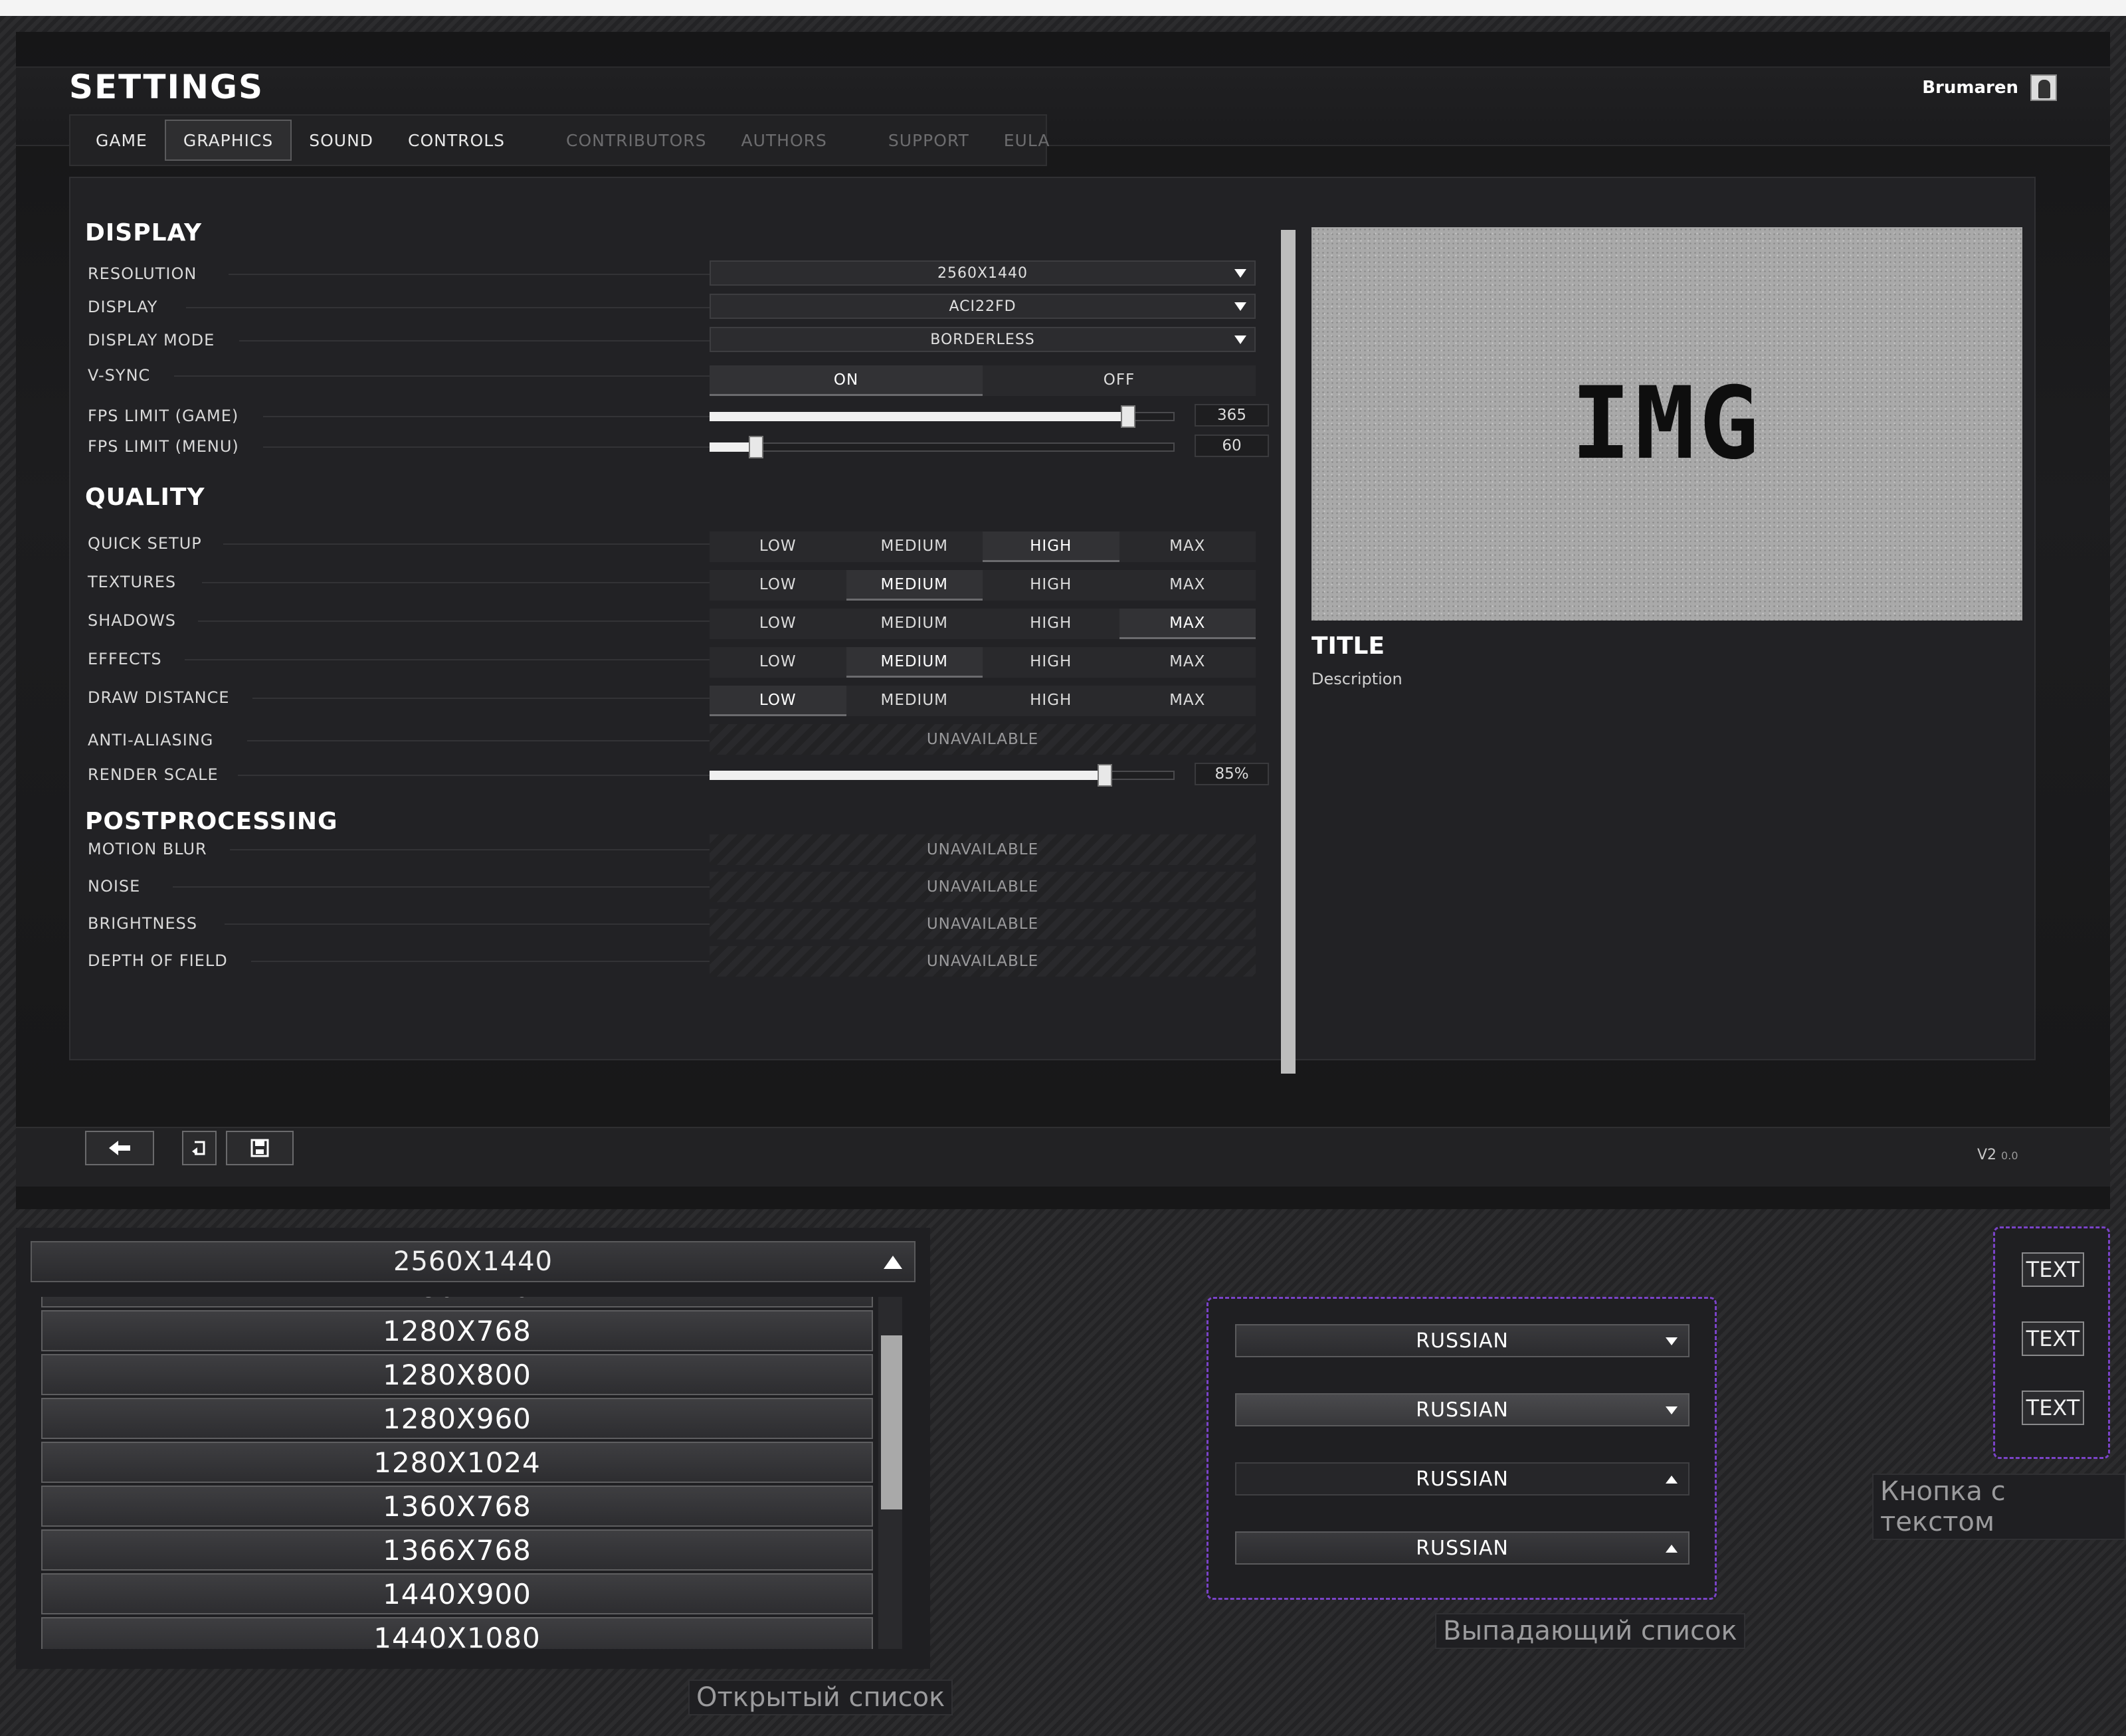 Image resolution: width=2126 pixels, height=1736 pixels. What do you see at coordinates (1672, 1480) in the screenshot?
I see `chevron-up-icon` at bounding box center [1672, 1480].